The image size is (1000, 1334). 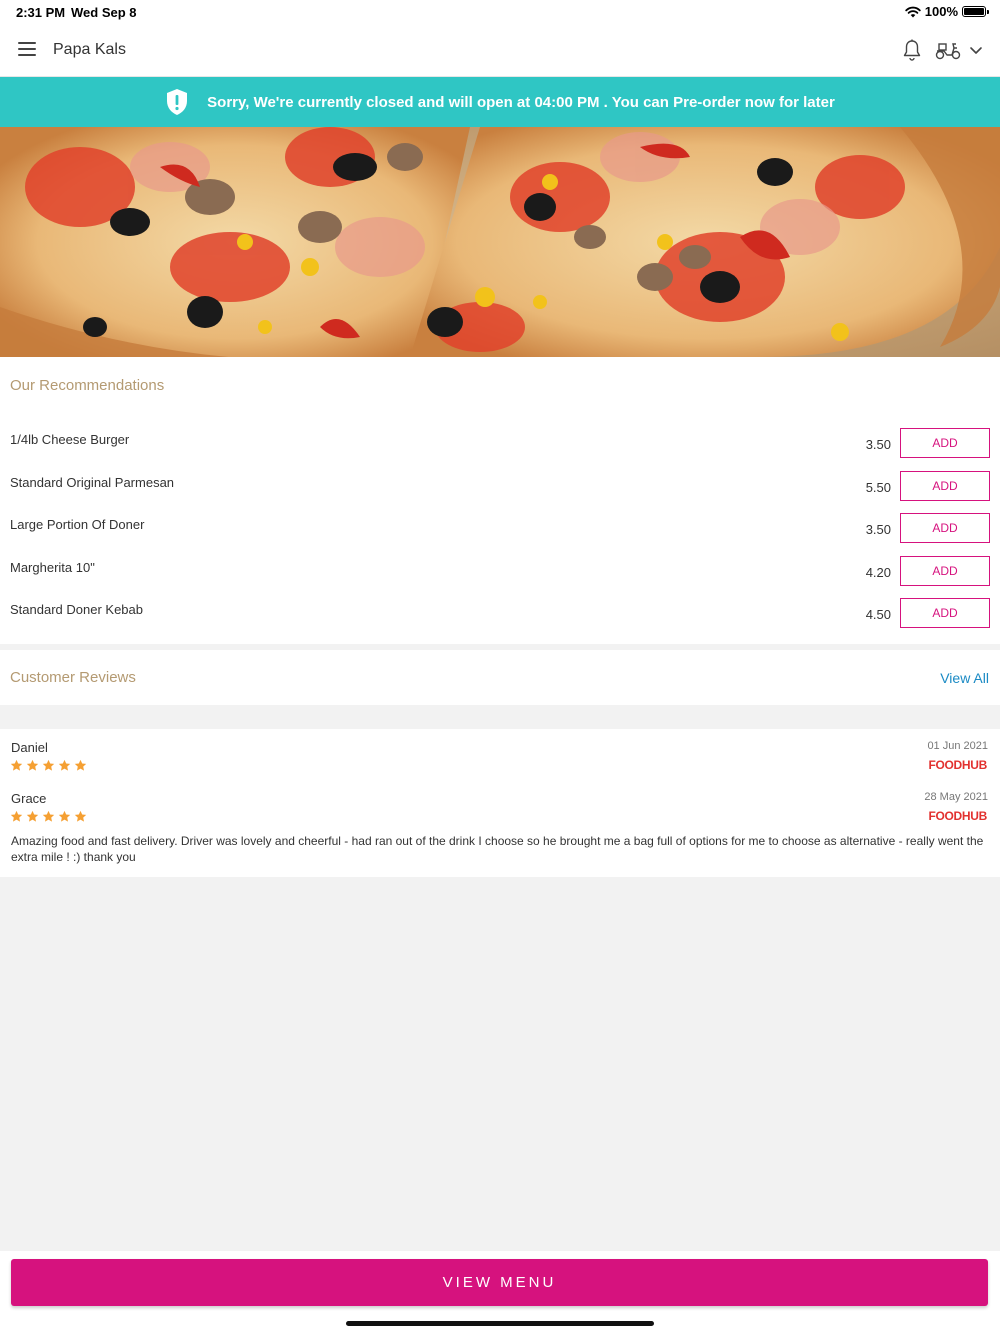 What do you see at coordinates (500, 12) in the screenshot?
I see `status-bar: 2:31 PM Wed Sep 8 100%` at bounding box center [500, 12].